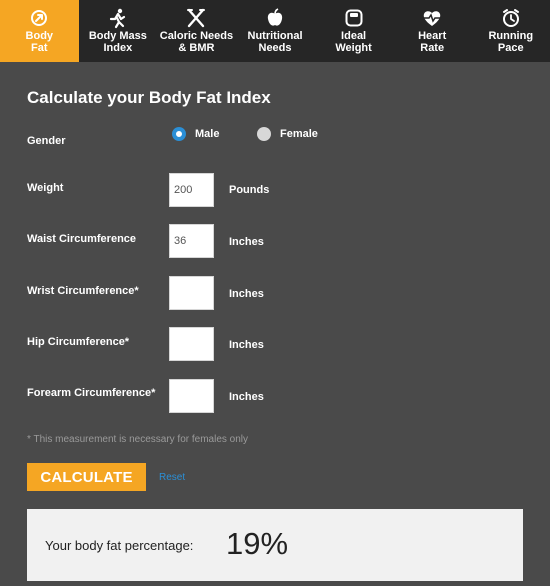 This screenshot has width=550, height=586. What do you see at coordinates (39, 18) in the screenshot?
I see `body-fat-icon` at bounding box center [39, 18].